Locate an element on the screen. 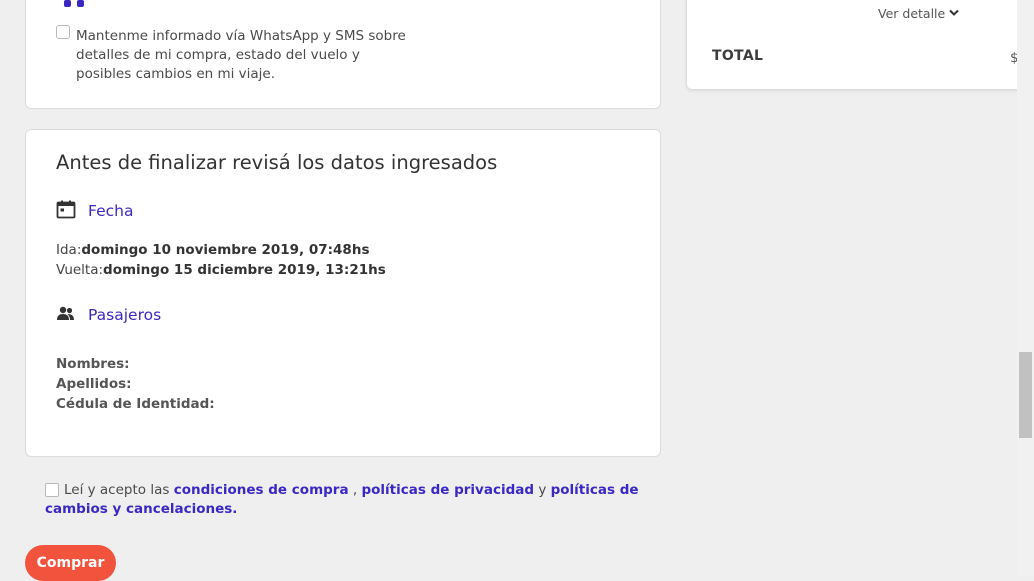 The height and width of the screenshot is (581, 1034). view-detail-link: Ver detalle is located at coordinates (918, 13).